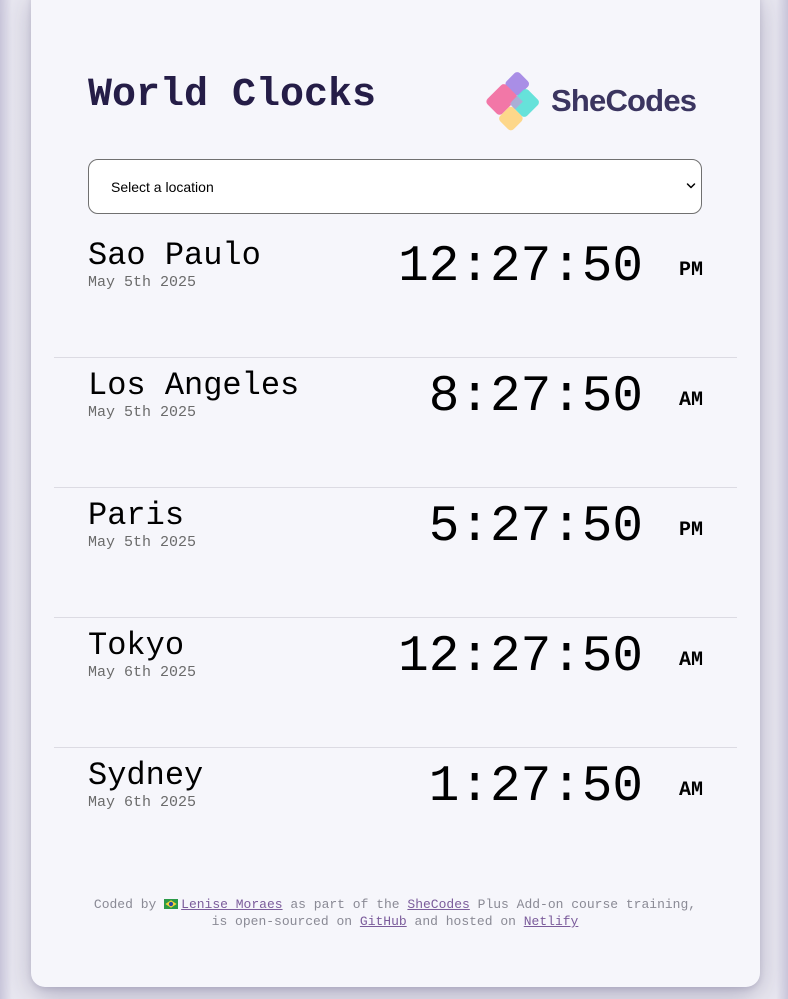 This screenshot has width=788, height=999. Describe the element at coordinates (171, 904) in the screenshot. I see `brazil-flag-icon` at that location.